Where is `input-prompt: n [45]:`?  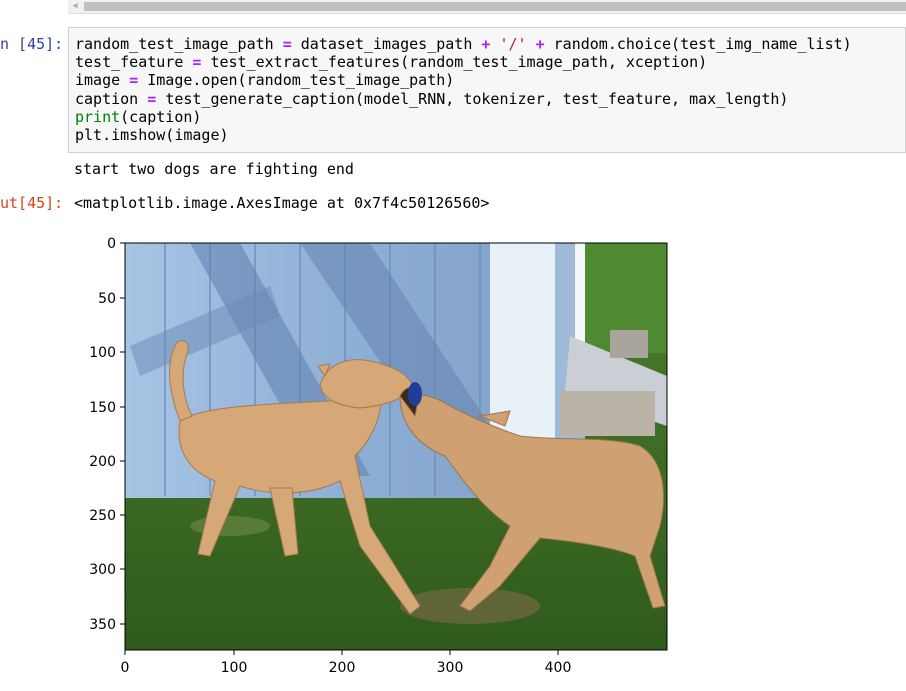 input-prompt: n [45]: is located at coordinates (32, 44).